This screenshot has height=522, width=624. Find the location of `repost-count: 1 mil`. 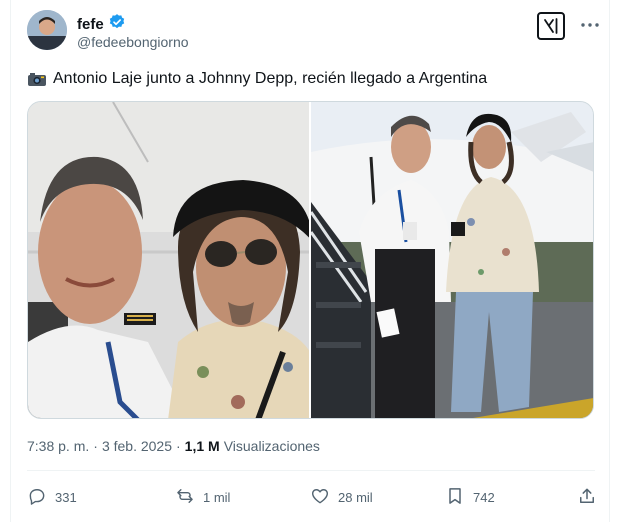

repost-count: 1 mil is located at coordinates (217, 497).